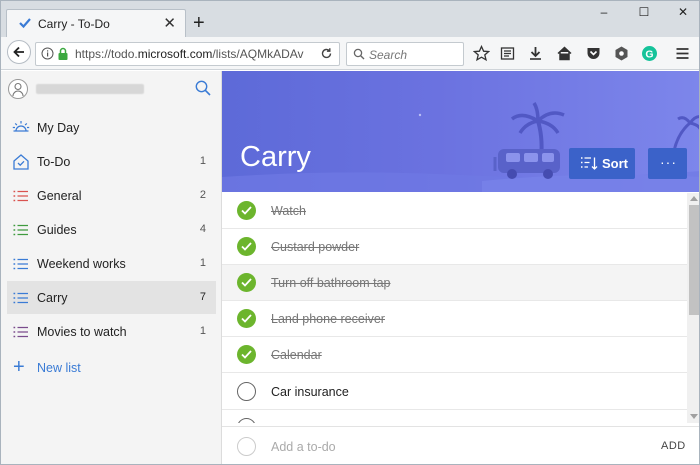  I want to click on new-list-button: + New list, so click(111, 367).